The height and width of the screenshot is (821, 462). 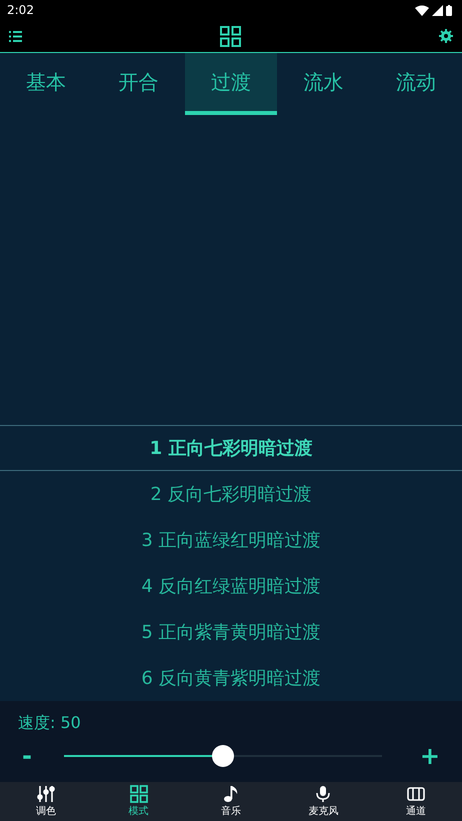 I want to click on nav-tab: 麦克风, so click(x=323, y=801).